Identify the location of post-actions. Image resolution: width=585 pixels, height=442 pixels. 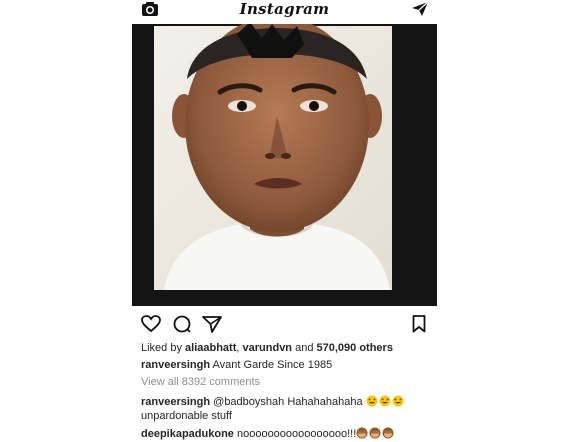
(284, 324).